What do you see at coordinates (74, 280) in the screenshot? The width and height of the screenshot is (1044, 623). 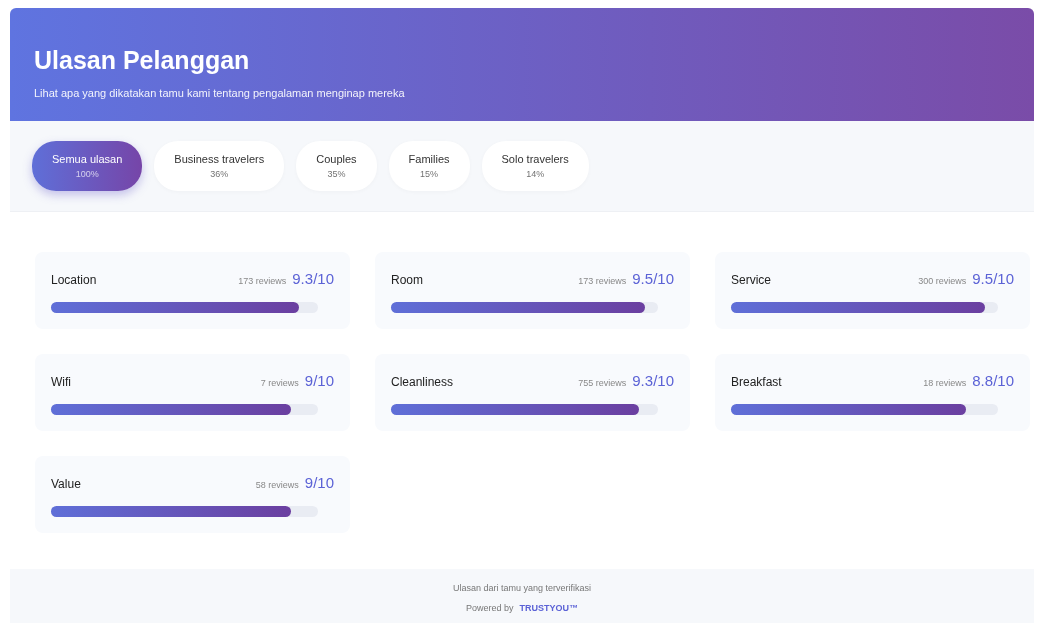 I see `category-name: Location` at bounding box center [74, 280].